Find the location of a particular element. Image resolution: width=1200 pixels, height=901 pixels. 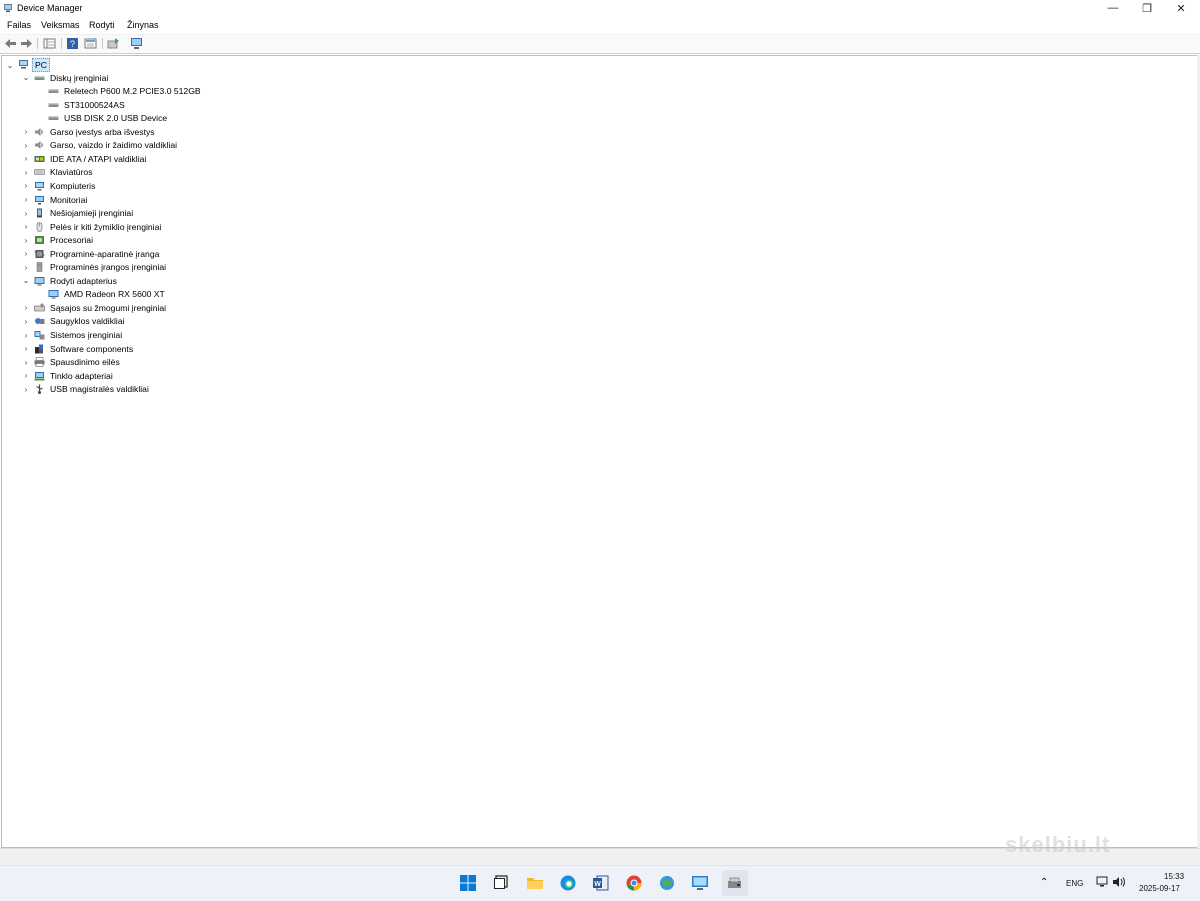

tree-item-label: Sąsajos su žmogumi įrenginiai is located at coordinates (108, 307).